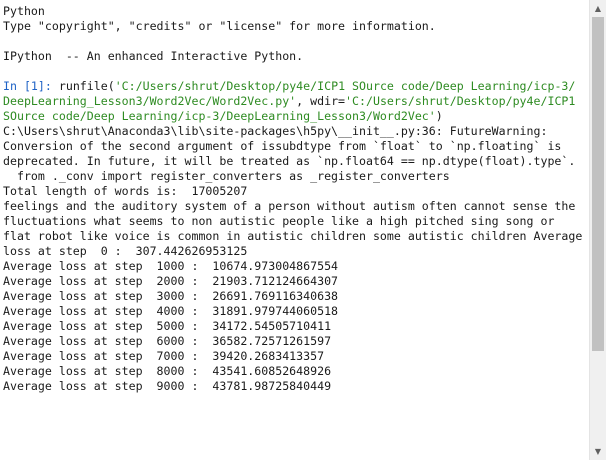 The width and height of the screenshot is (606, 460). What do you see at coordinates (83, 86) in the screenshot?
I see `runfile-call: runfile(` at bounding box center [83, 86].